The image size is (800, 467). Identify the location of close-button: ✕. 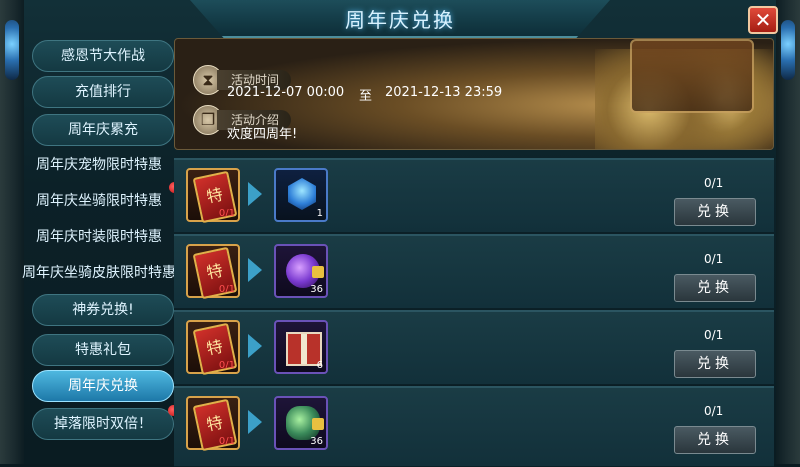
(763, 20).